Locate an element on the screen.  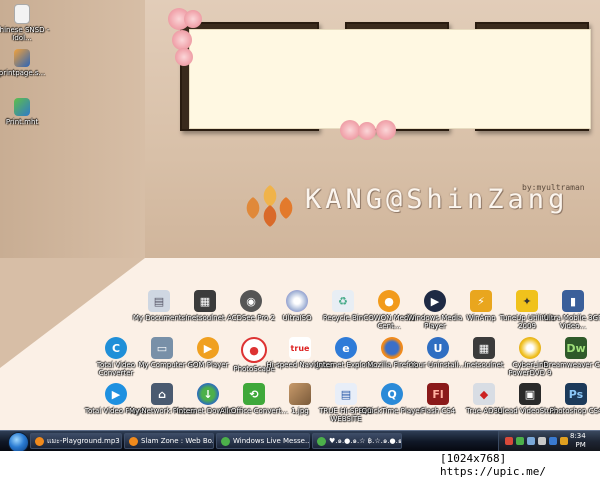
winamp-icon: ⚡ is located at coordinates (481, 301).